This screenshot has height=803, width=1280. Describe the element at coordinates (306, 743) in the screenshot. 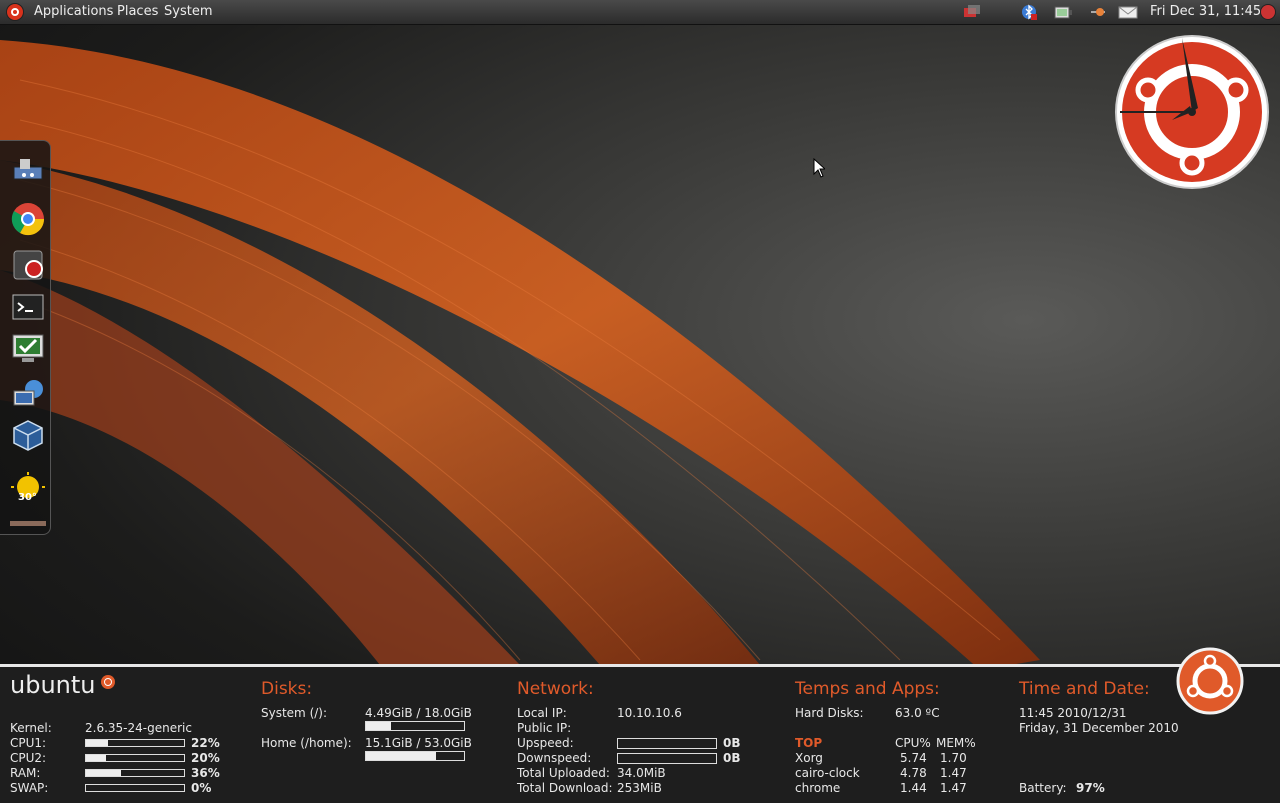

I see `disk-home-label: Home (/home):` at that location.